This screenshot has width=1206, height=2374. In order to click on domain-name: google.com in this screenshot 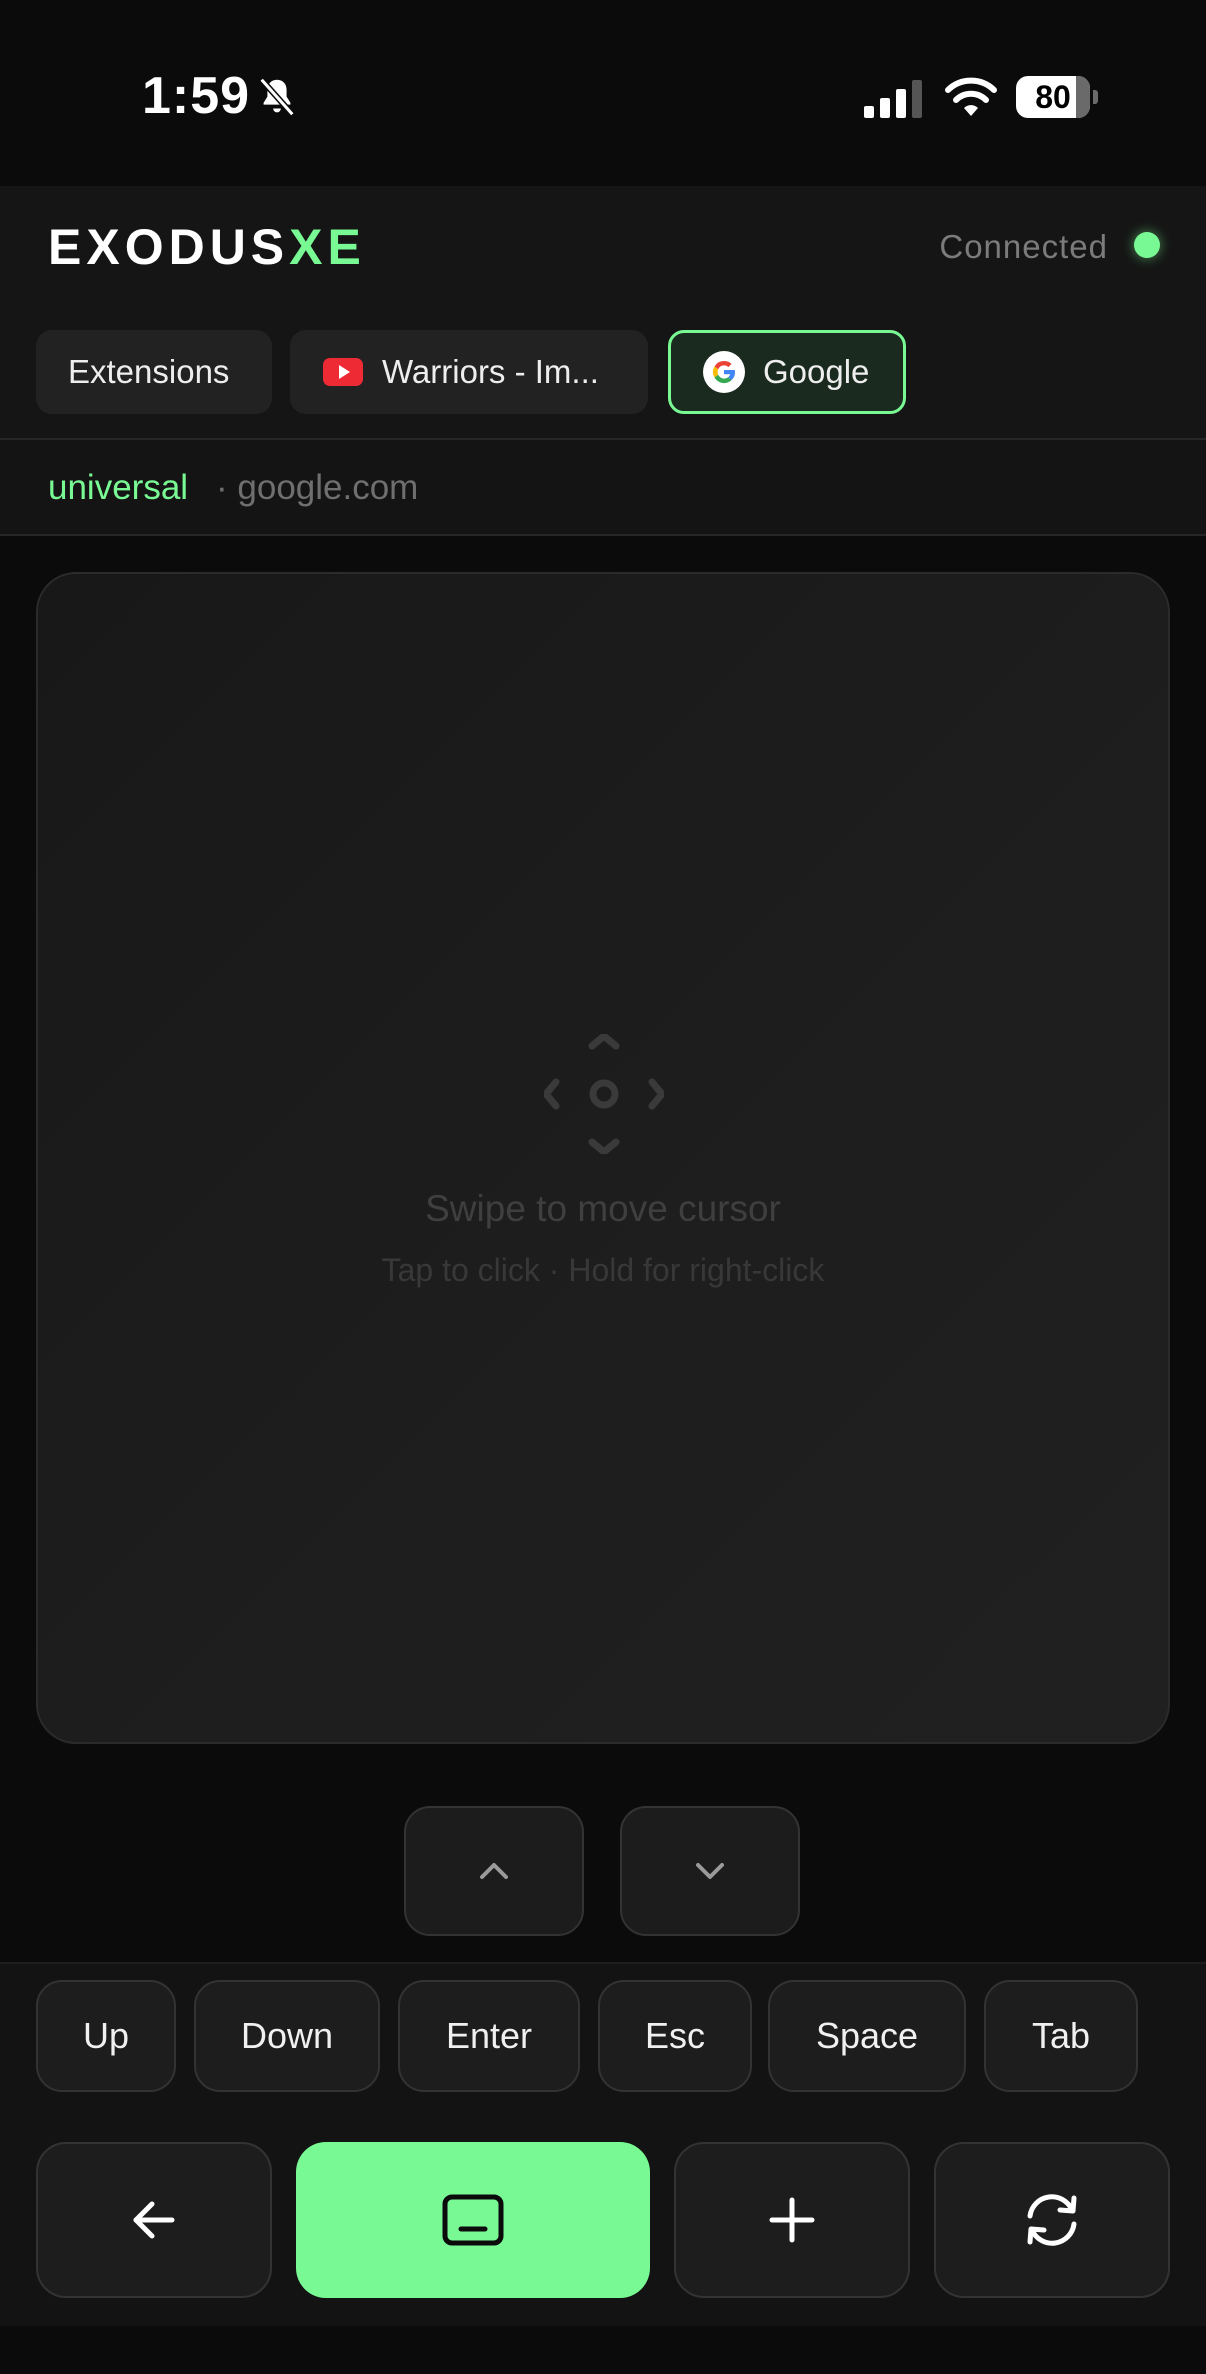, I will do `click(328, 487)`.